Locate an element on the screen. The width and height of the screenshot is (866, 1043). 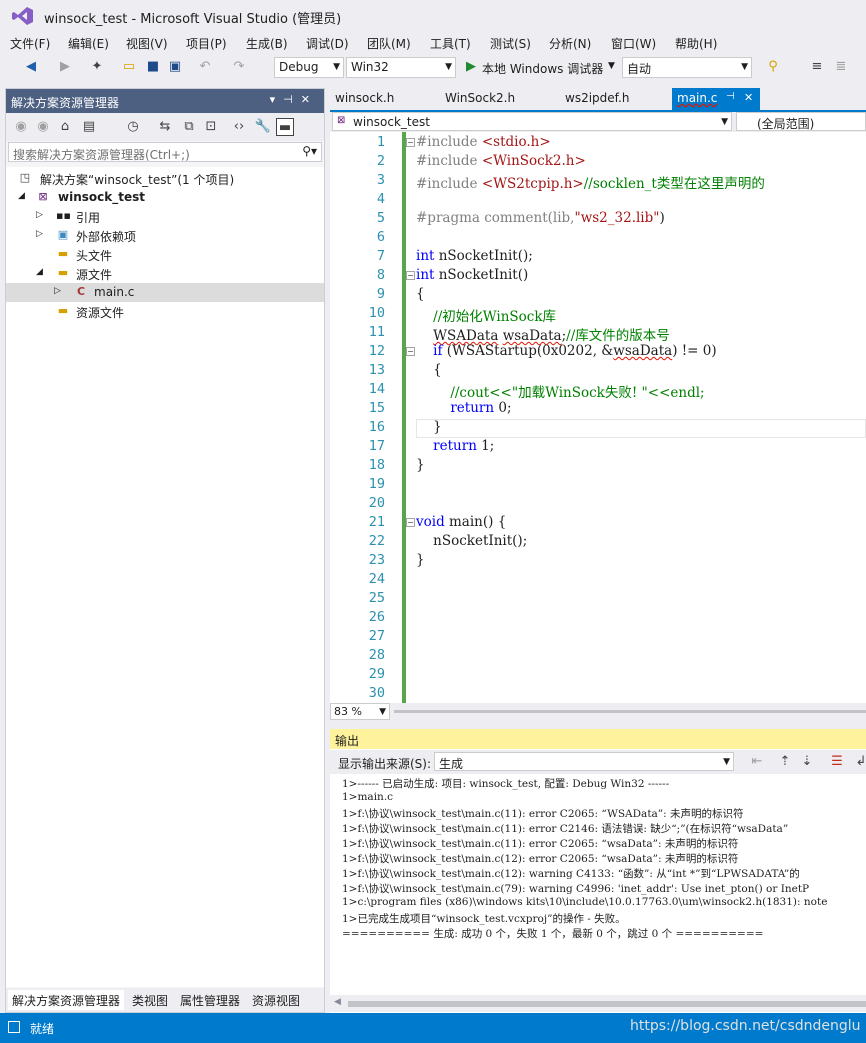
tab-property-manager: 属性管理器 is located at coordinates (210, 1000).